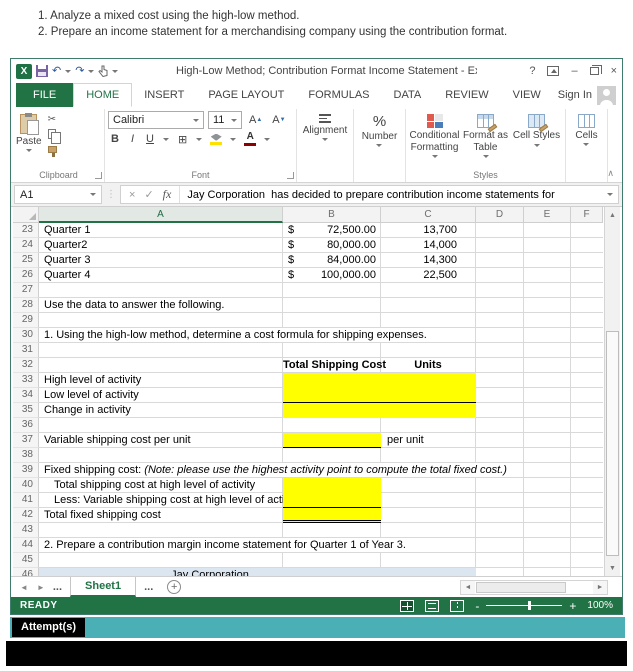 This screenshot has width=633, height=671. Describe the element at coordinates (547, 335) in the screenshot. I see `cell-E30` at that location.